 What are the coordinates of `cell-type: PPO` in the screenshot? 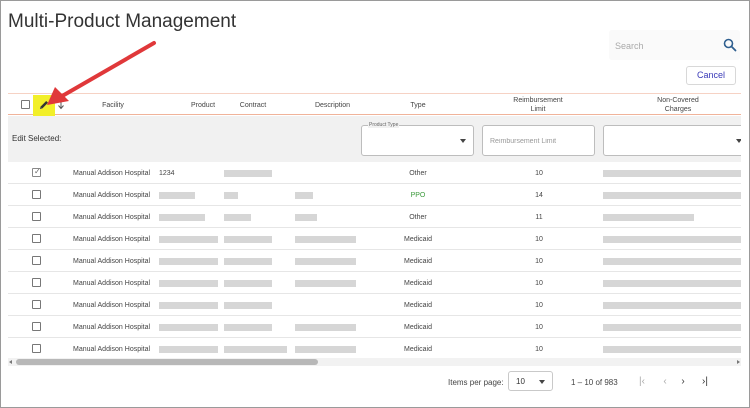 It's located at (418, 195).